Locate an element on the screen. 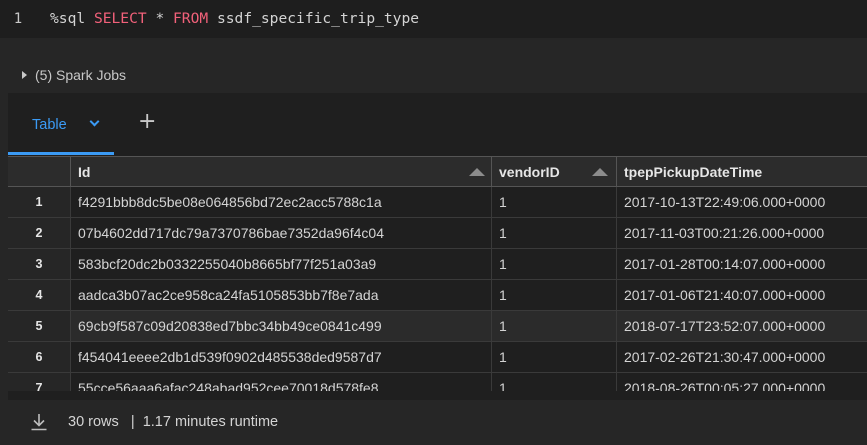 The height and width of the screenshot is (445, 867). tab-table-label: Table is located at coordinates (49, 125).